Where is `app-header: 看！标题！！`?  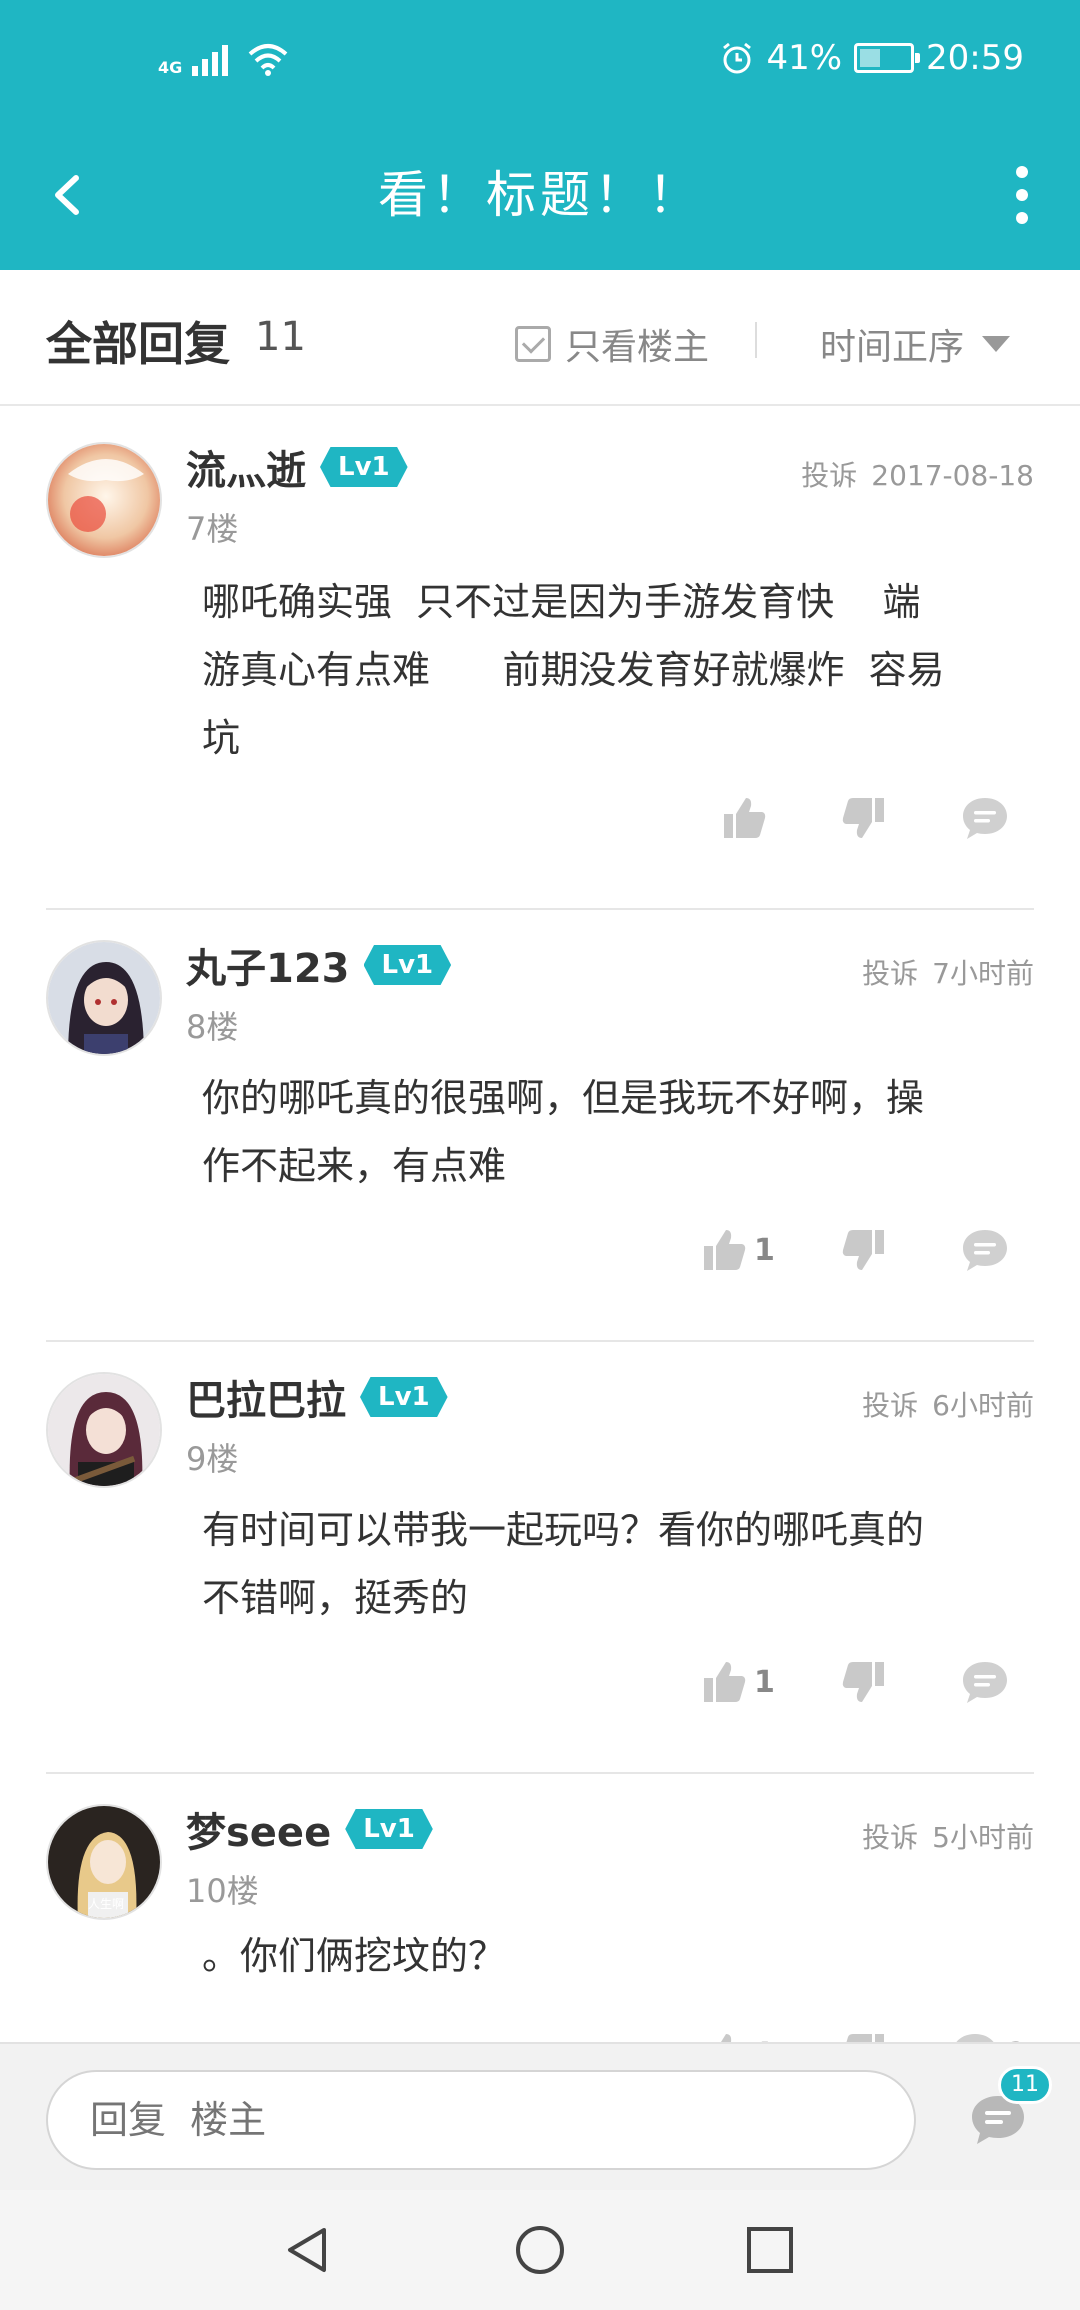 app-header: 看！标题！！ is located at coordinates (540, 195).